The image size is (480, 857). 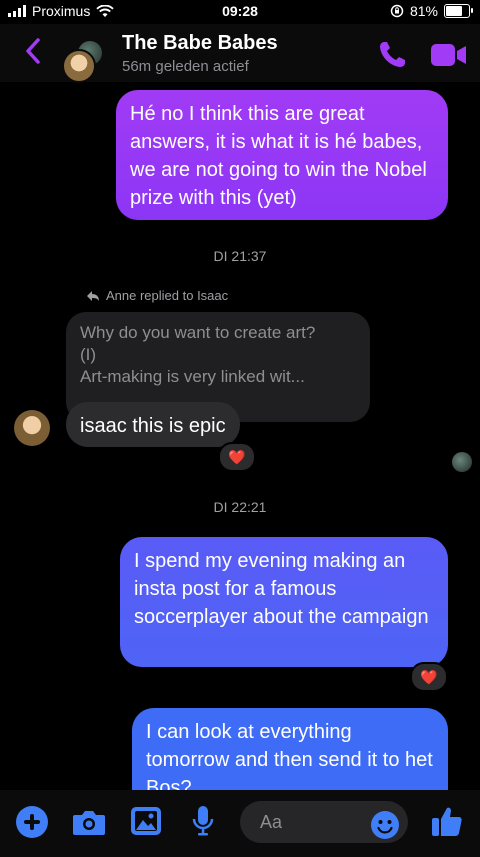 I want to click on thumbs-up-icon, so click(x=447, y=821).